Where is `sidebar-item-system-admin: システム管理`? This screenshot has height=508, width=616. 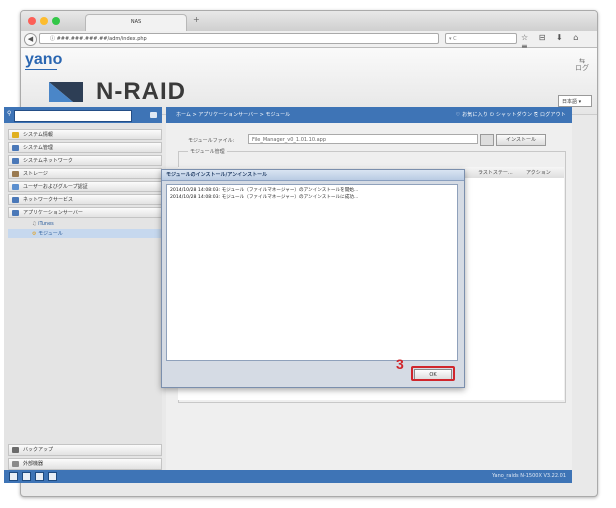 sidebar-item-system-admin: システム管理 is located at coordinates (85, 147).